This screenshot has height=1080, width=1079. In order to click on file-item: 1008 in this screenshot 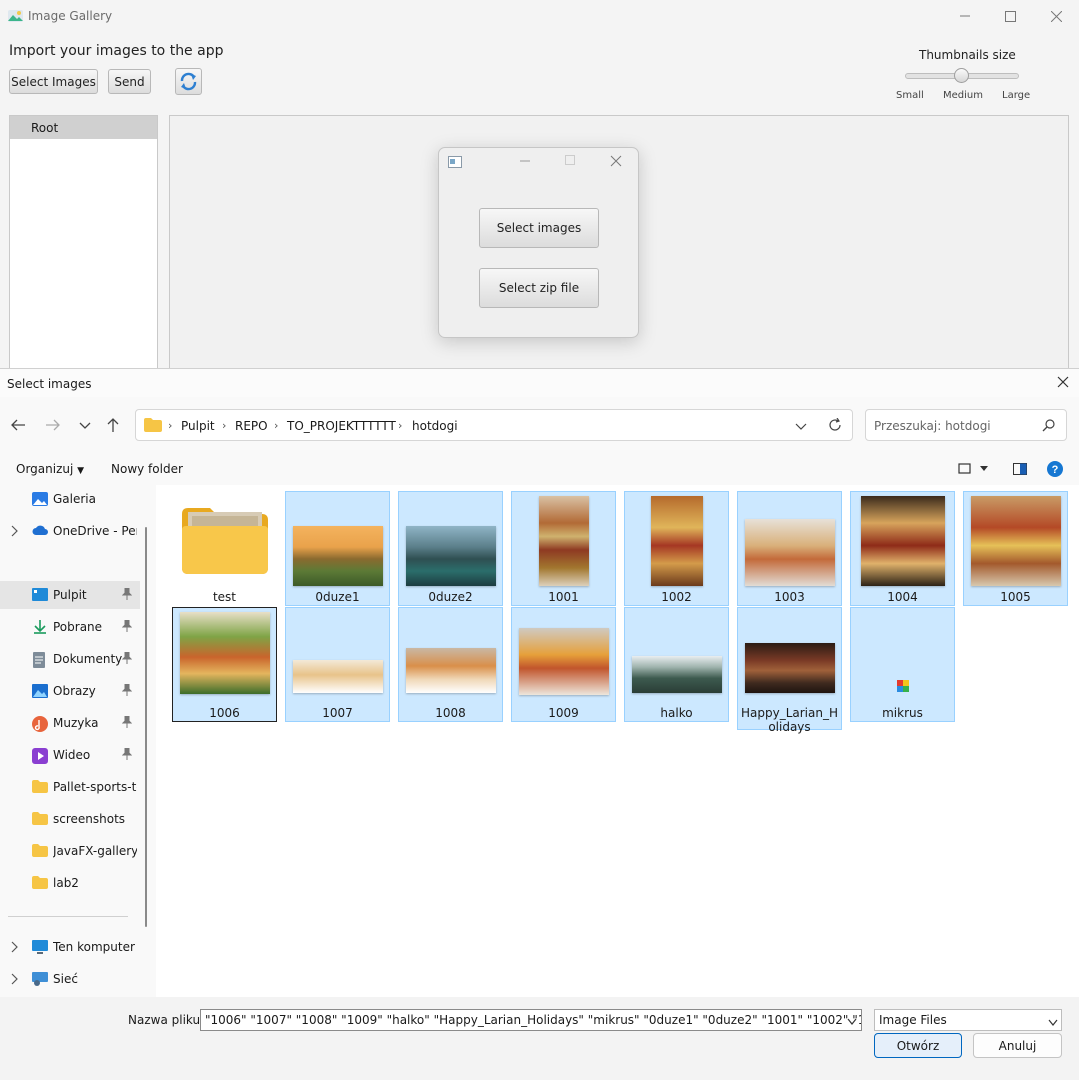, I will do `click(450, 664)`.